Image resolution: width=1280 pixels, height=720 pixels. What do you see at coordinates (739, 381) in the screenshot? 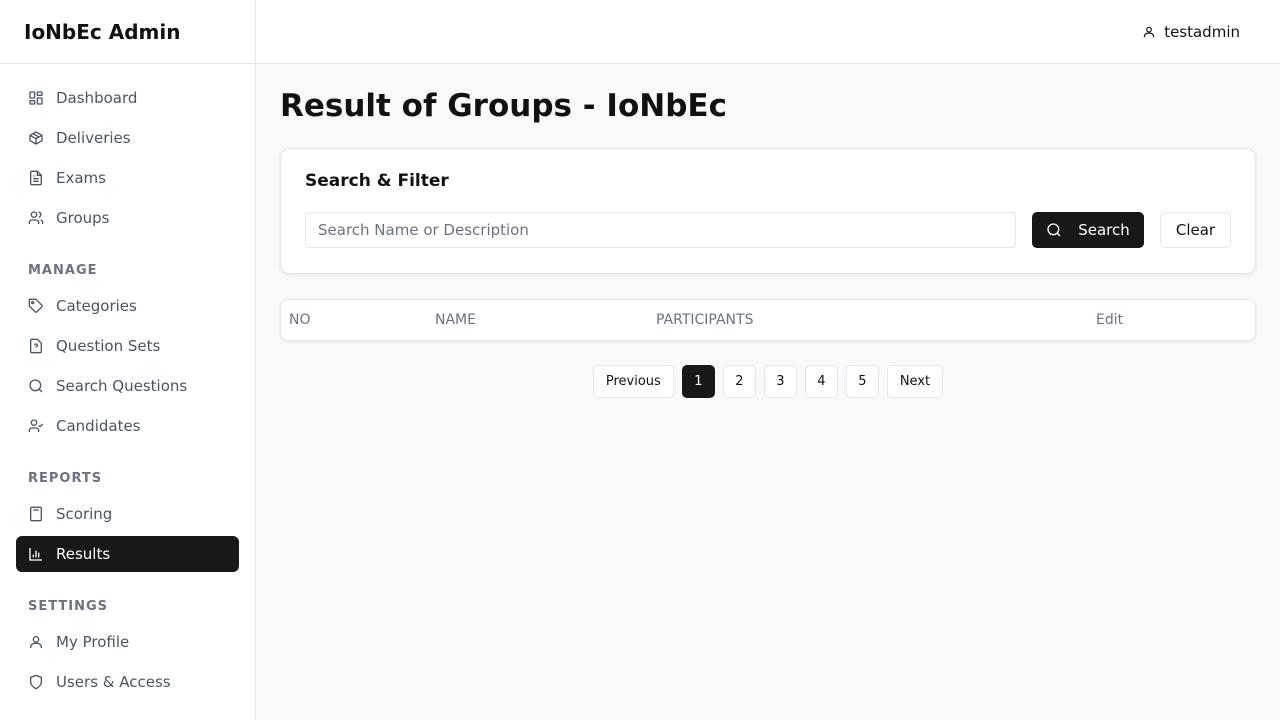
I see `page-button-2: 2` at bounding box center [739, 381].